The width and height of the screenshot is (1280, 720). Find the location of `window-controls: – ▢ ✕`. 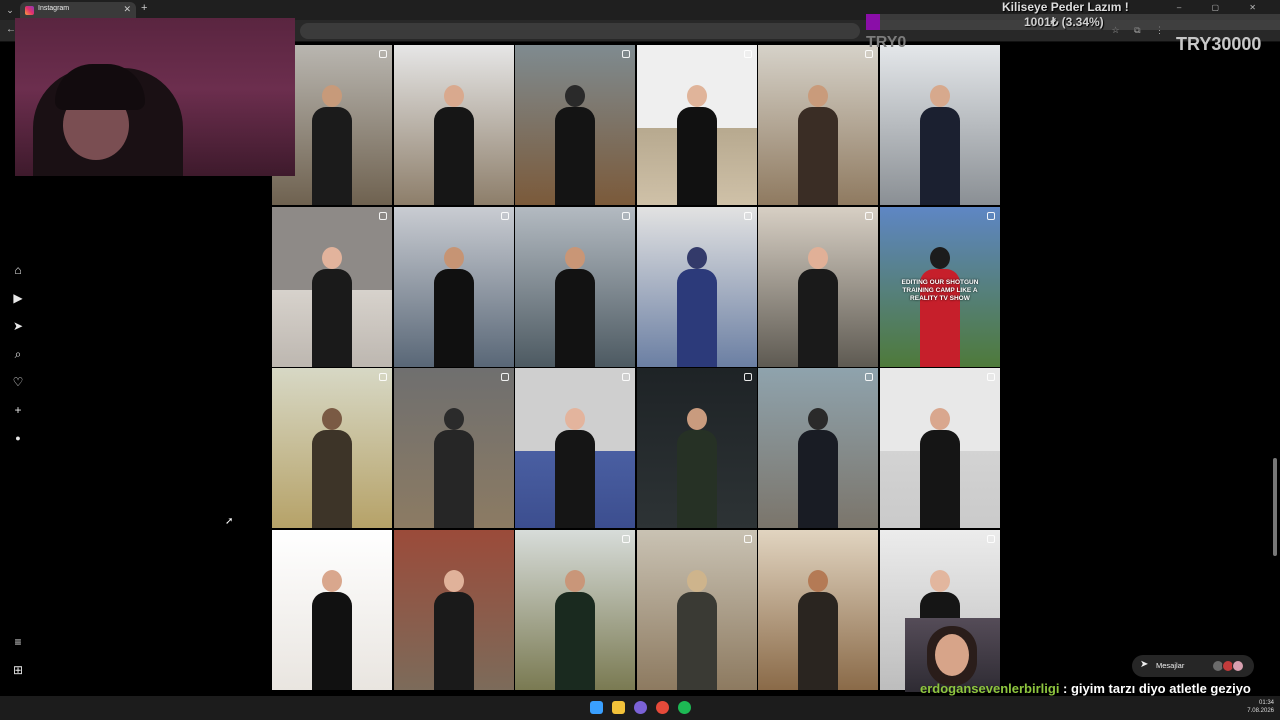

window-controls: – ▢ ✕ is located at coordinates (1223, 7).